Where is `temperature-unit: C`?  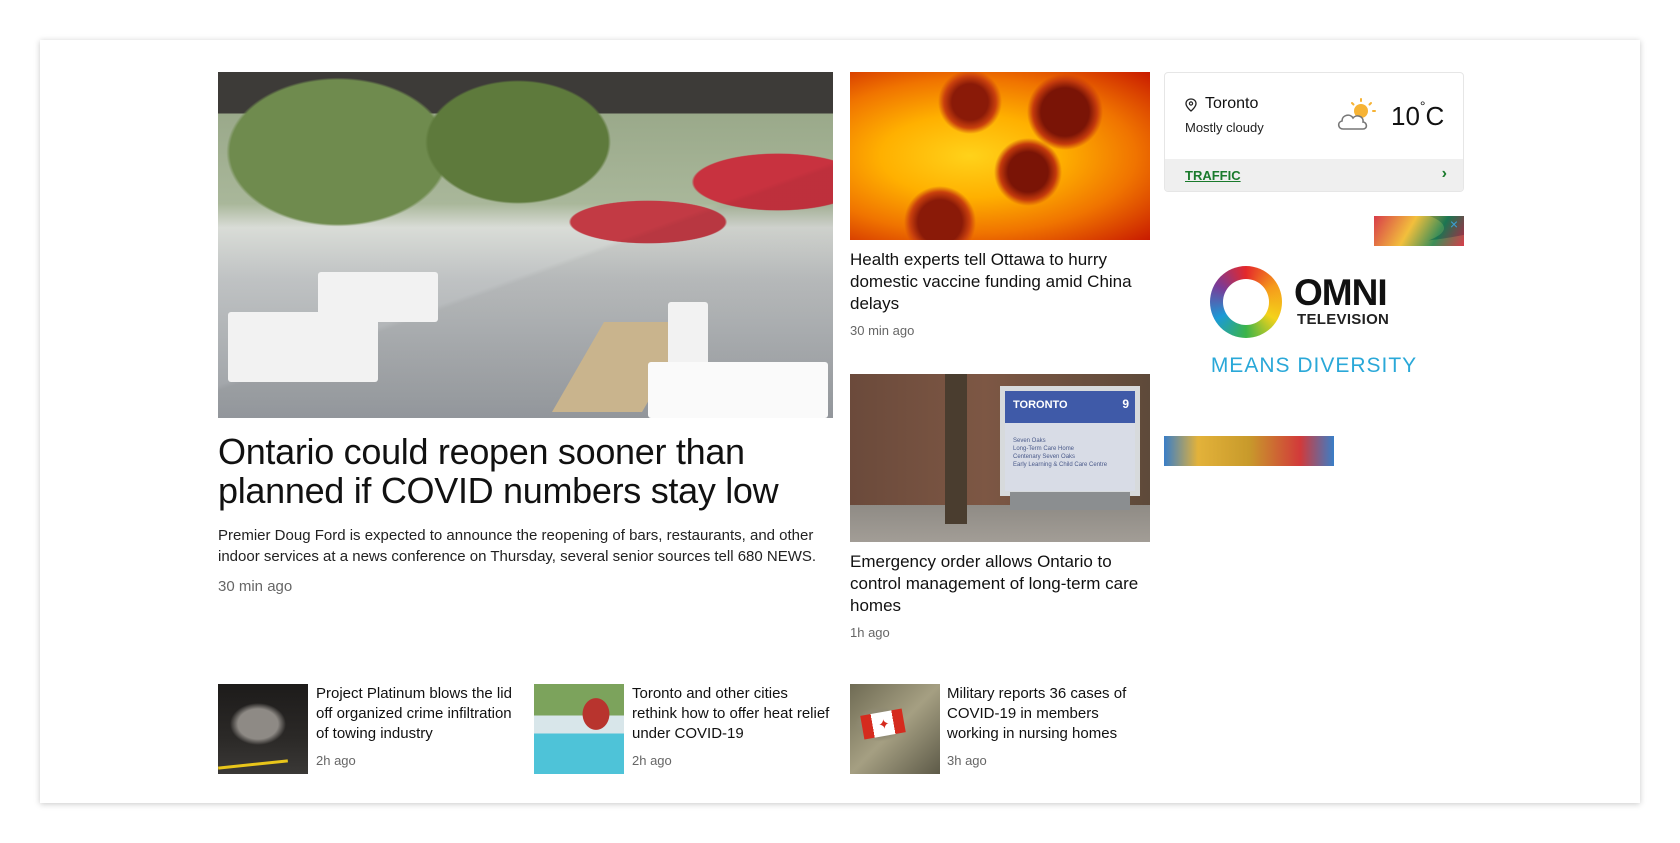 temperature-unit: C is located at coordinates (1435, 116).